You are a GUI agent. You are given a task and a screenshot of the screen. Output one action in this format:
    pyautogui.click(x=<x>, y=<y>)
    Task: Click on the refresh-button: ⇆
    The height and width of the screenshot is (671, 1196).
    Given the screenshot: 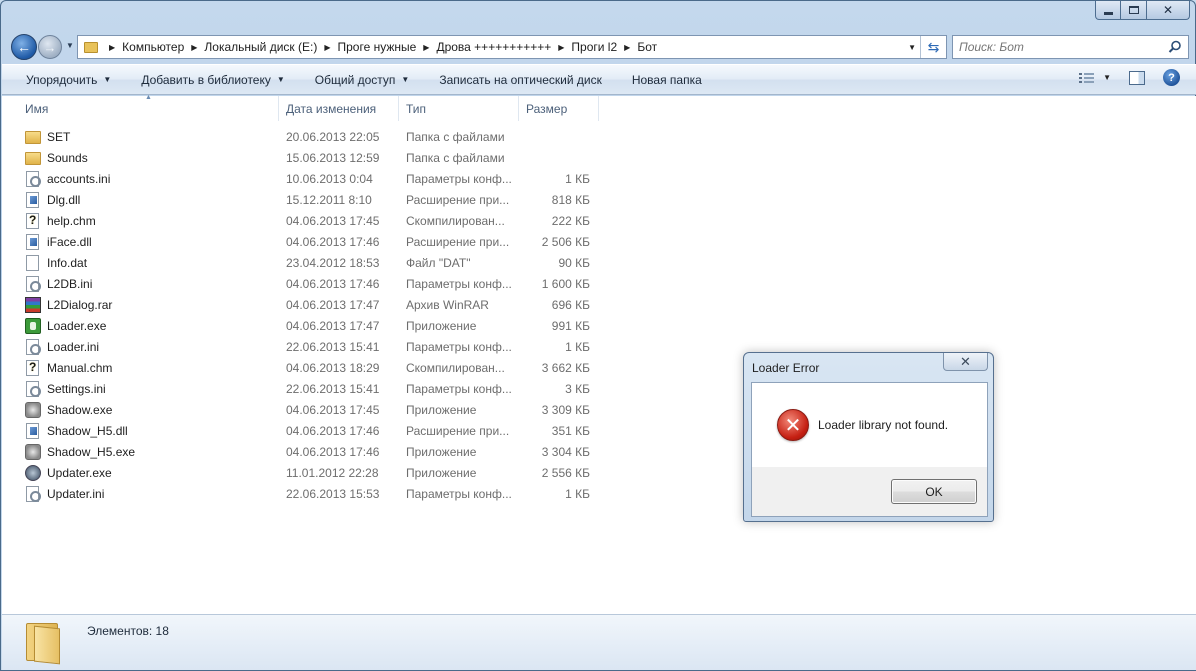 What is the action you would take?
    pyautogui.click(x=933, y=47)
    